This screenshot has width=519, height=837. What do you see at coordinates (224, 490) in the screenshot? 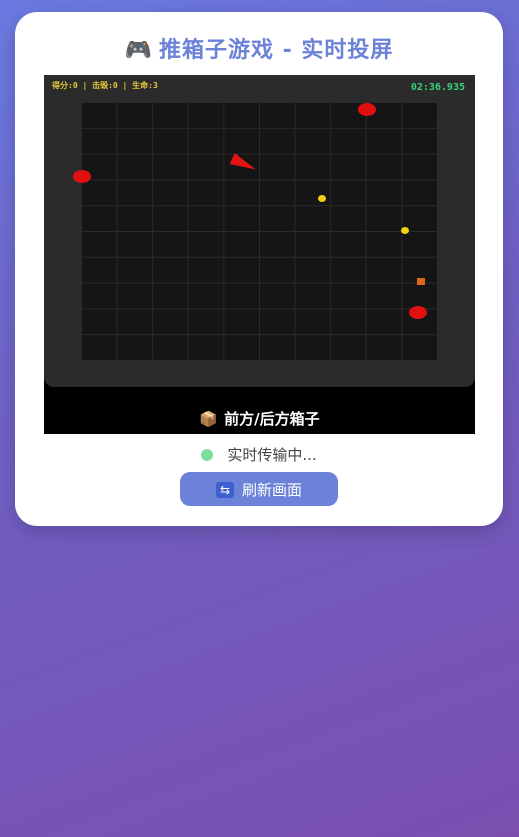
I see `refresh-icon: ⇆` at bounding box center [224, 490].